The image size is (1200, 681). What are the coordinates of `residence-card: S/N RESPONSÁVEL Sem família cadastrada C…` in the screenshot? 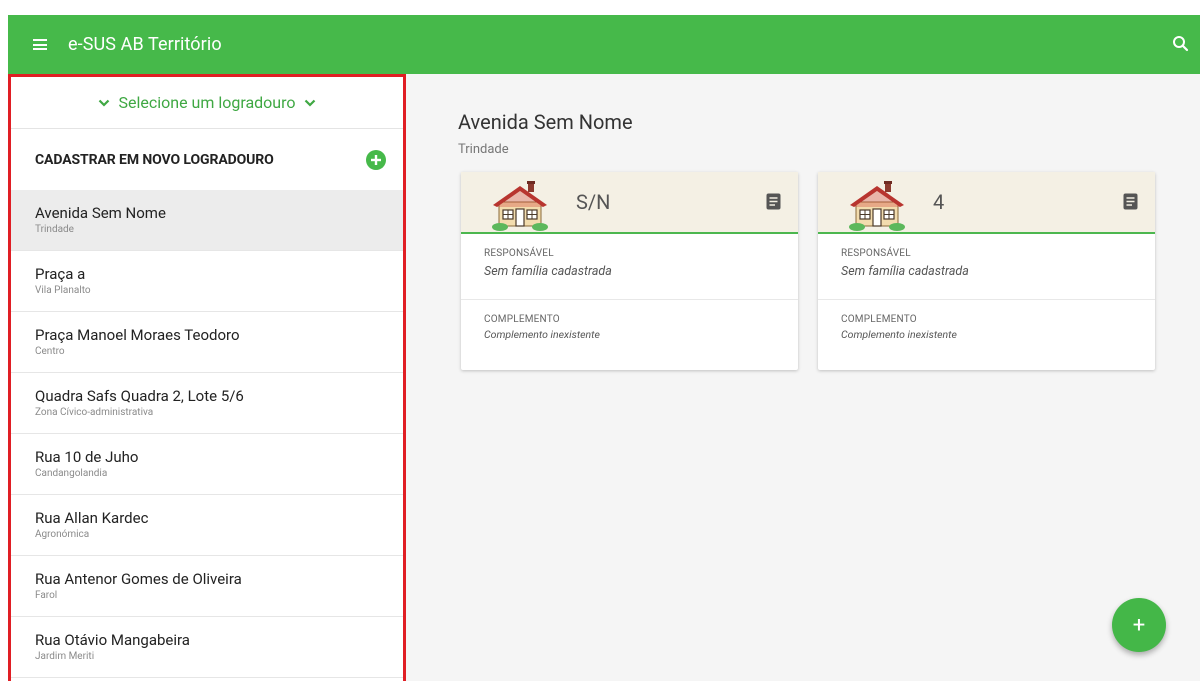 It's located at (629, 271).